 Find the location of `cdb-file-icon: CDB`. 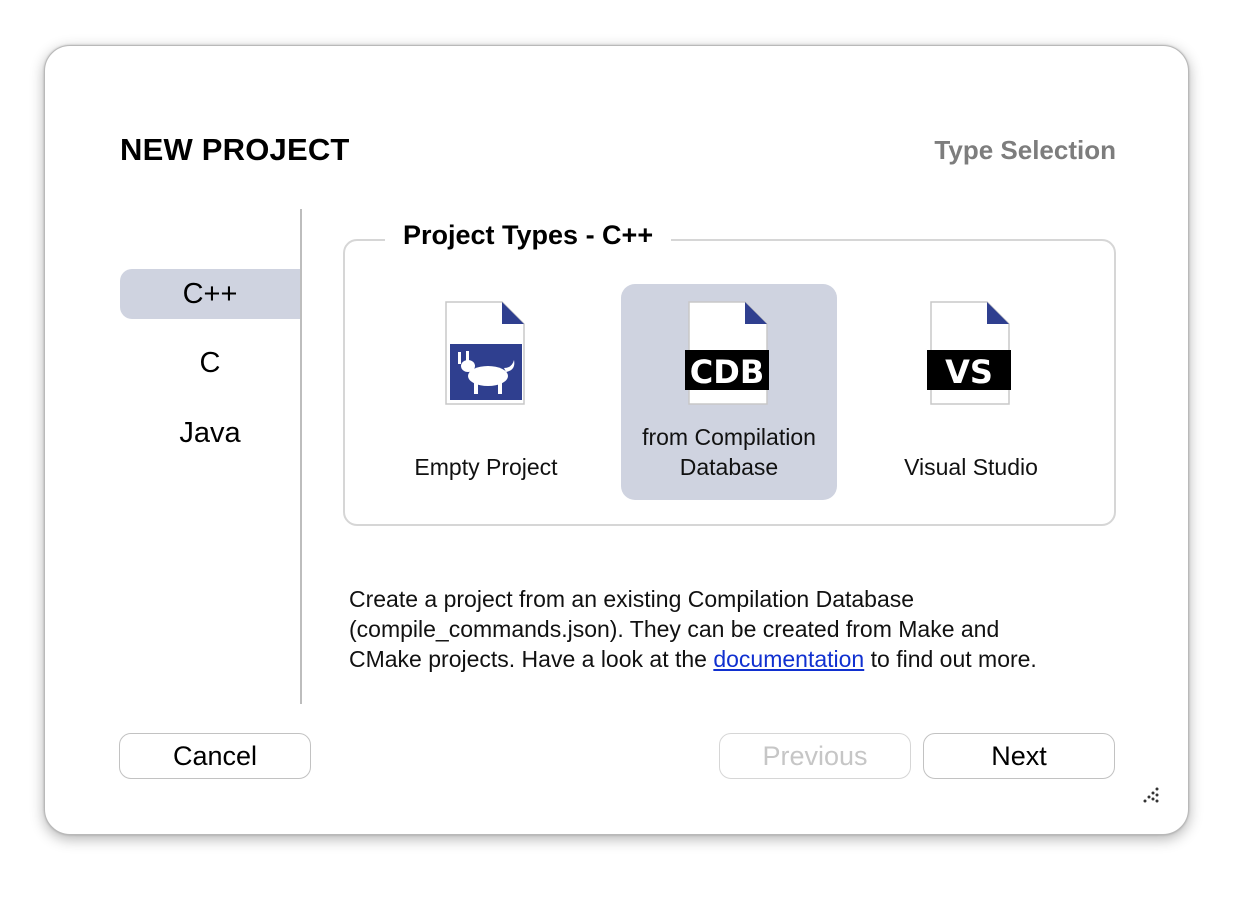

cdb-file-icon: CDB is located at coordinates (727, 353).